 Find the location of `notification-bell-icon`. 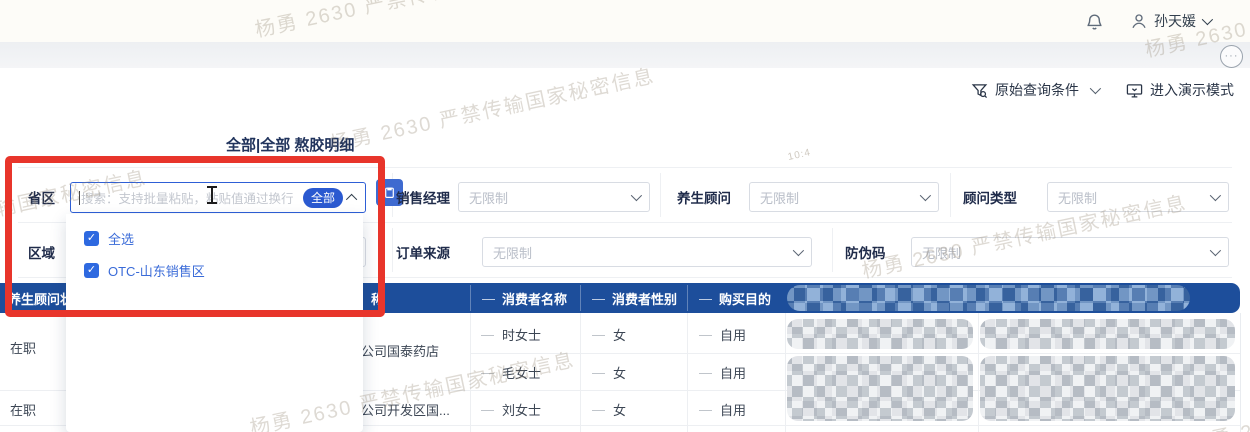

notification-bell-icon is located at coordinates (1094, 21).